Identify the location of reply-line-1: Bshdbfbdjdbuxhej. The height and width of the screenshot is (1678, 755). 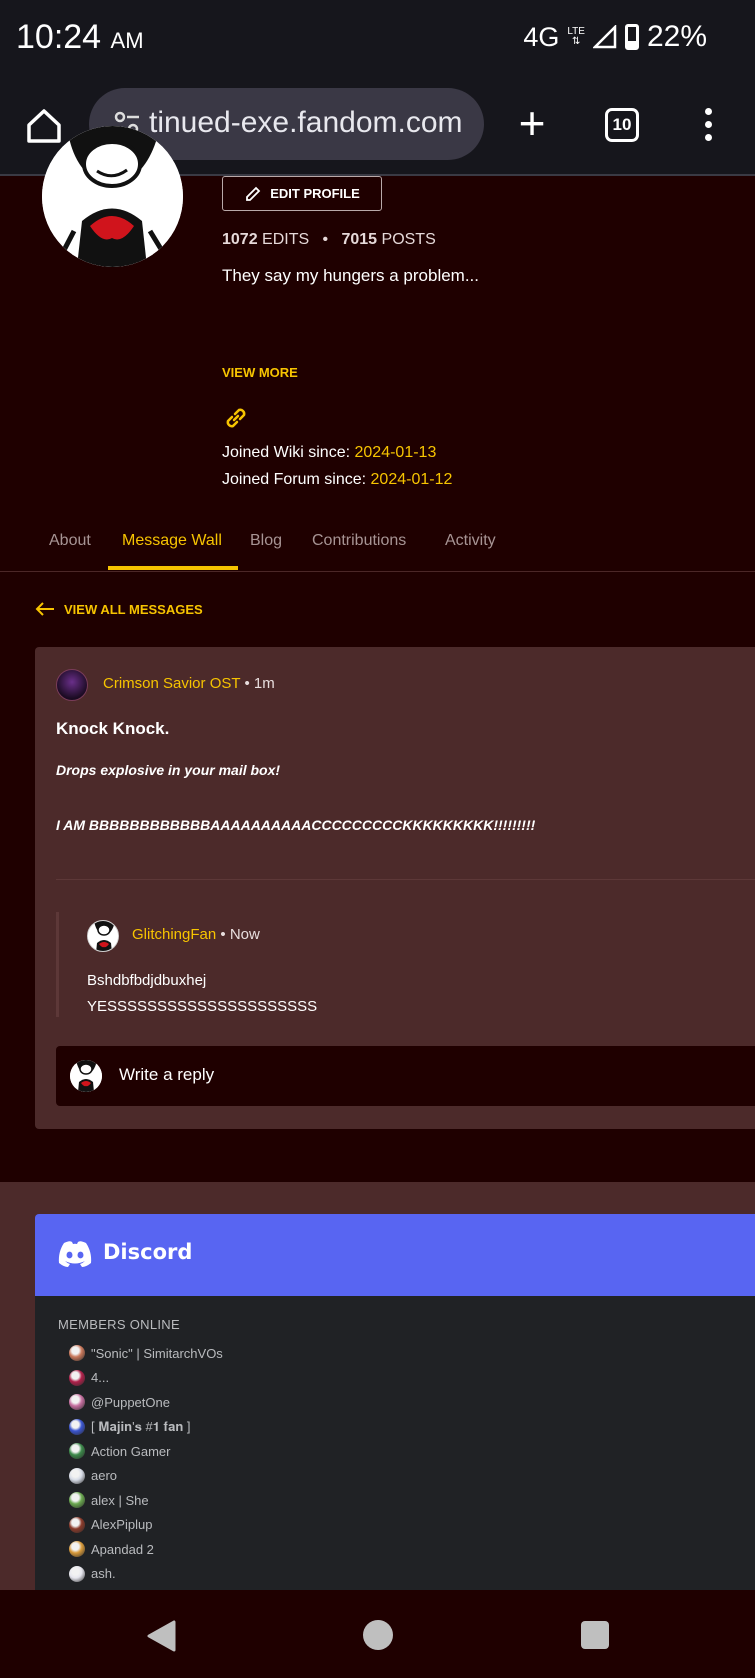
(147, 980).